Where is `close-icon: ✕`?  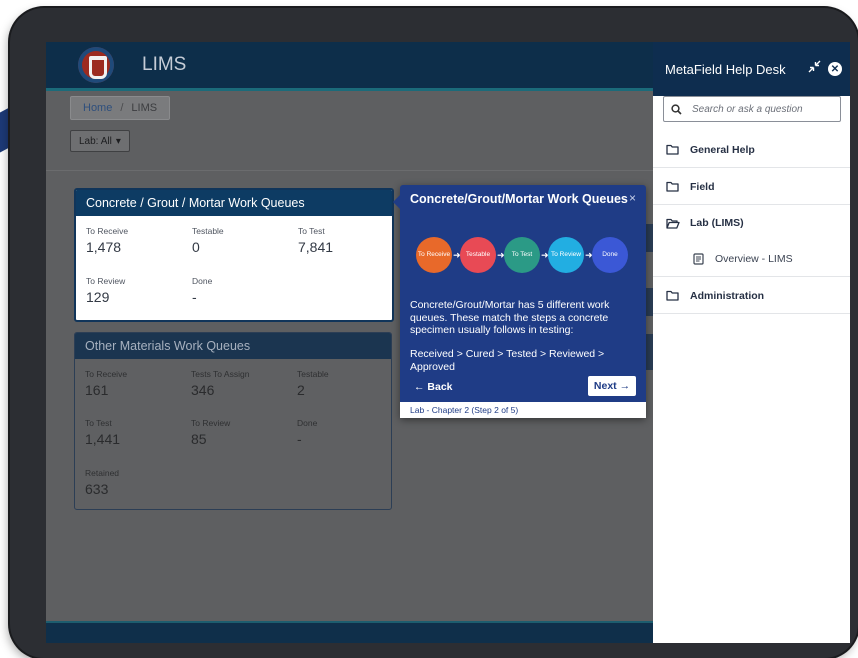 close-icon: ✕ is located at coordinates (835, 69).